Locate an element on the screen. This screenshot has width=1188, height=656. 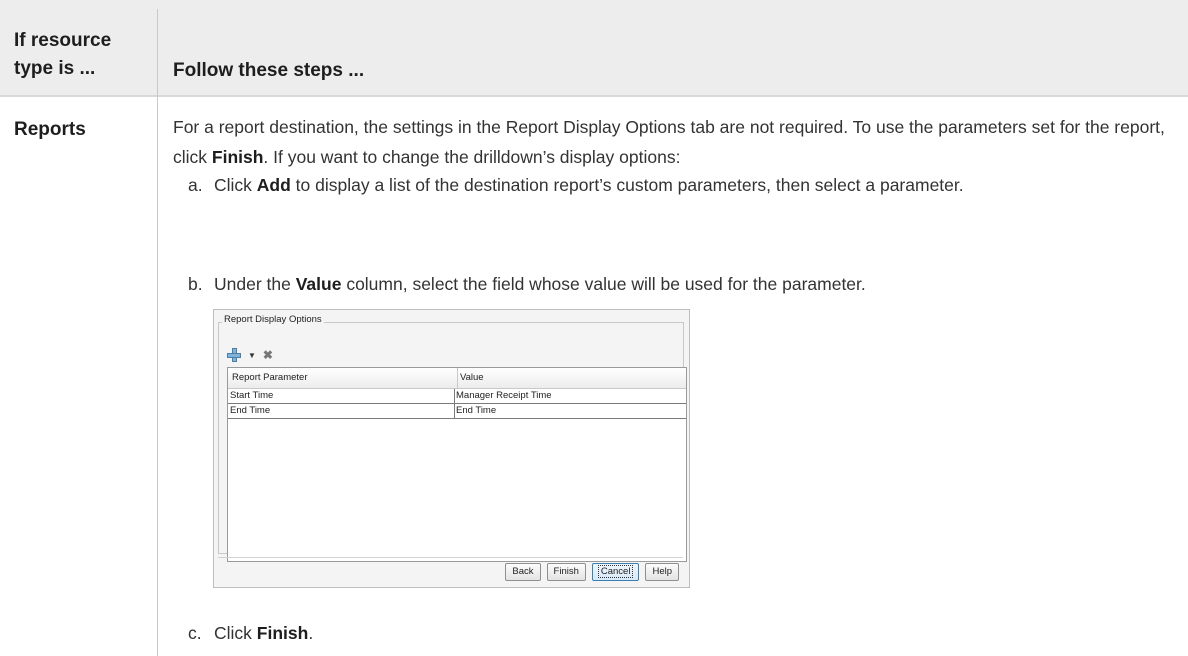
intro-bold-finish: Finish is located at coordinates (237, 157).